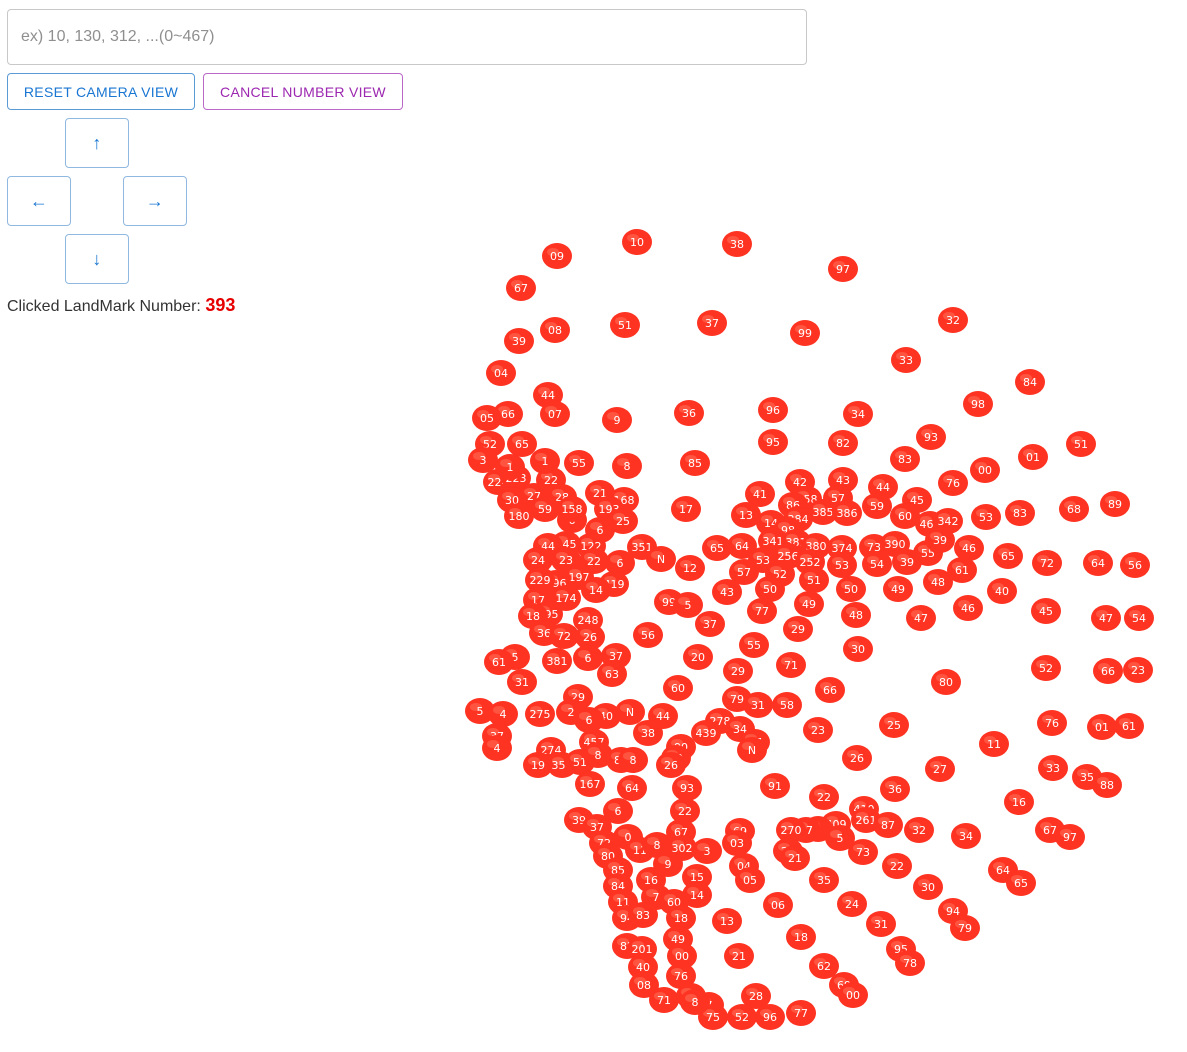 The width and height of the screenshot is (1187, 1052). I want to click on landmark-point: 34, so click(858, 414).